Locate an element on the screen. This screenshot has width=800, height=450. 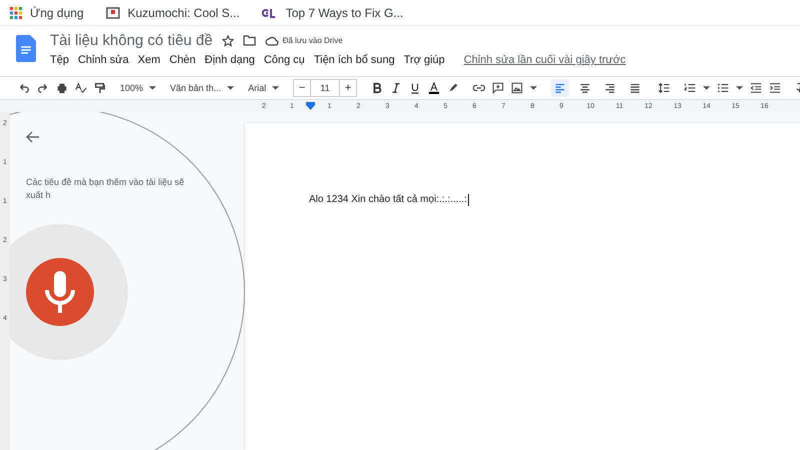
site-logo-icon is located at coordinates (270, 13).